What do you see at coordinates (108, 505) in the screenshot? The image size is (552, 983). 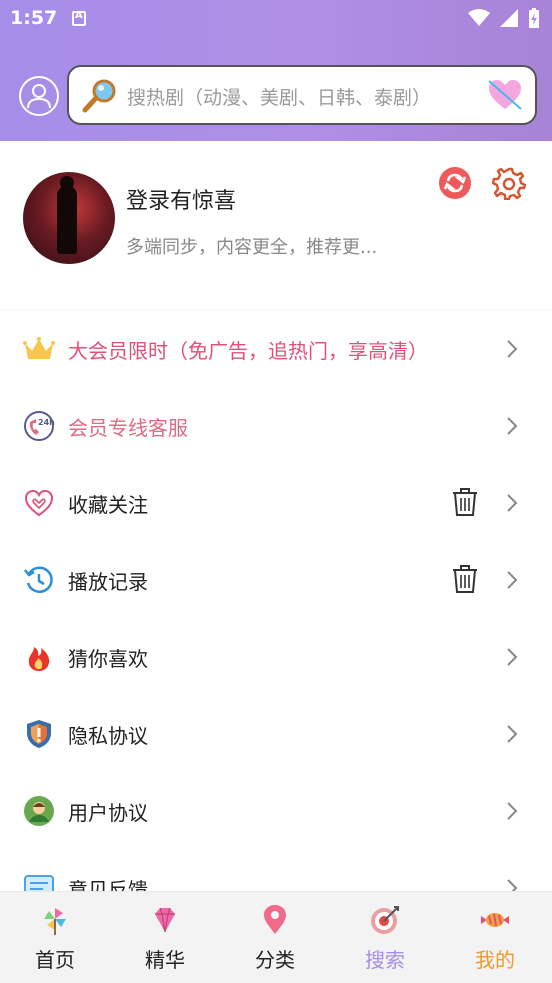 I see `menu-item-label: 收藏关注` at bounding box center [108, 505].